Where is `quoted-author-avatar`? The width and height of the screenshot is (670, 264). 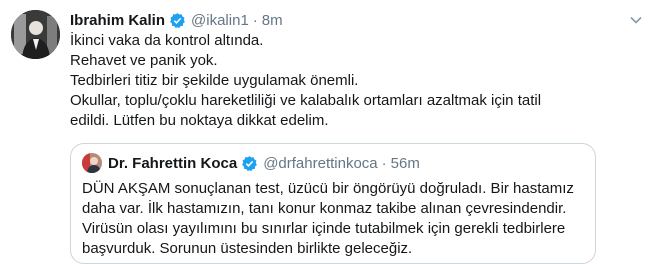
quoted-author-avatar is located at coordinates (92, 163).